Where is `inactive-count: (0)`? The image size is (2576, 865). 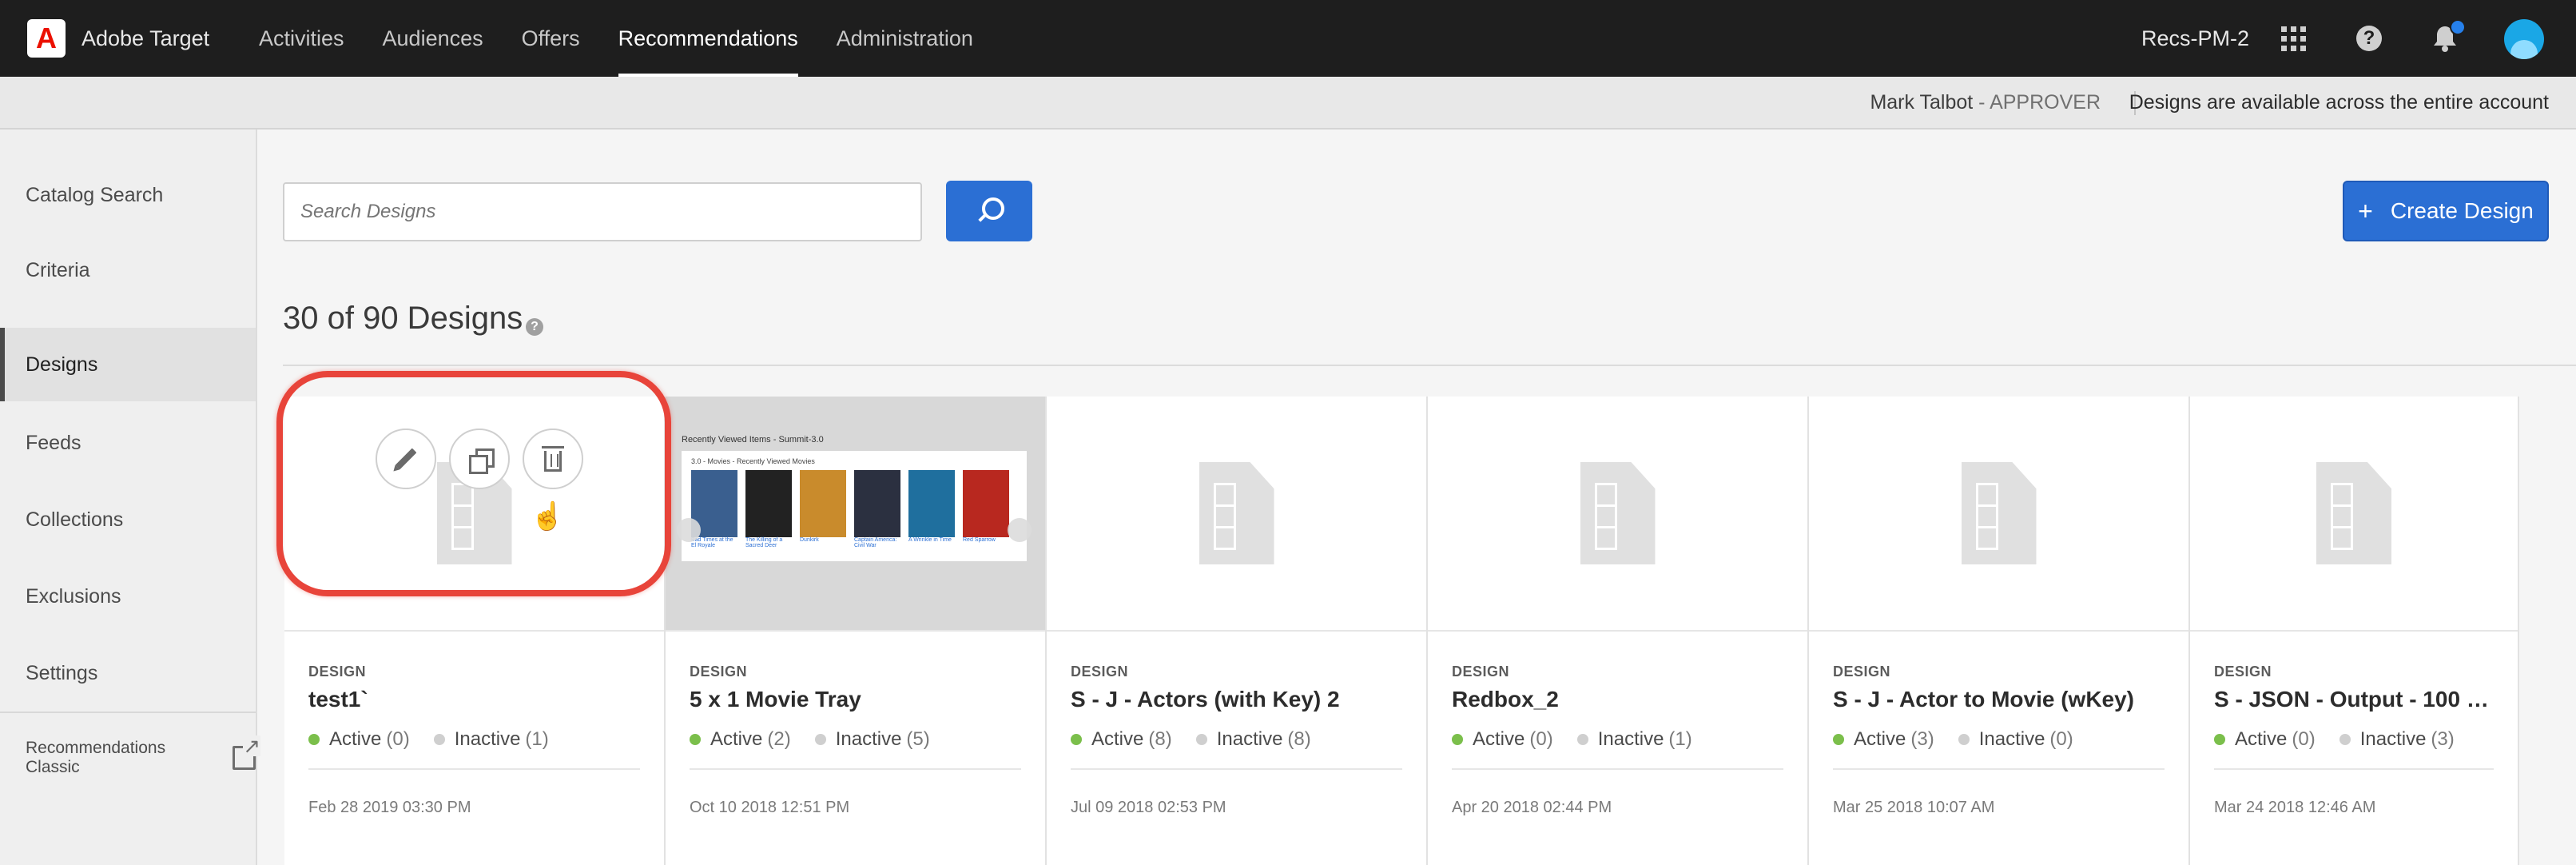
inactive-count: (0) is located at coordinates (2061, 739).